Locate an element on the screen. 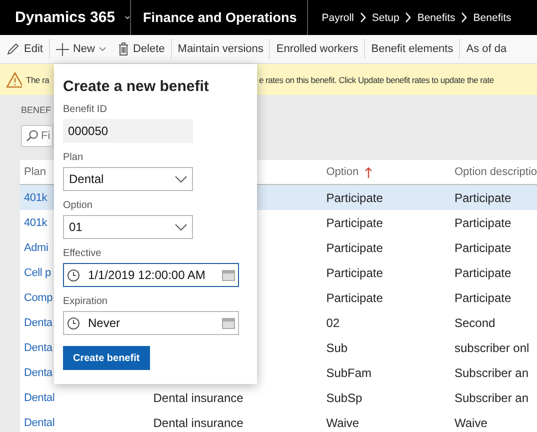  table-cell: 02 is located at coordinates (333, 323).